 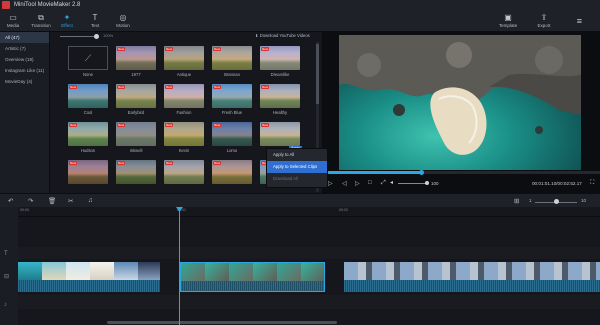 I want to click on effect-tile: New Hudson, so click(x=88, y=139).